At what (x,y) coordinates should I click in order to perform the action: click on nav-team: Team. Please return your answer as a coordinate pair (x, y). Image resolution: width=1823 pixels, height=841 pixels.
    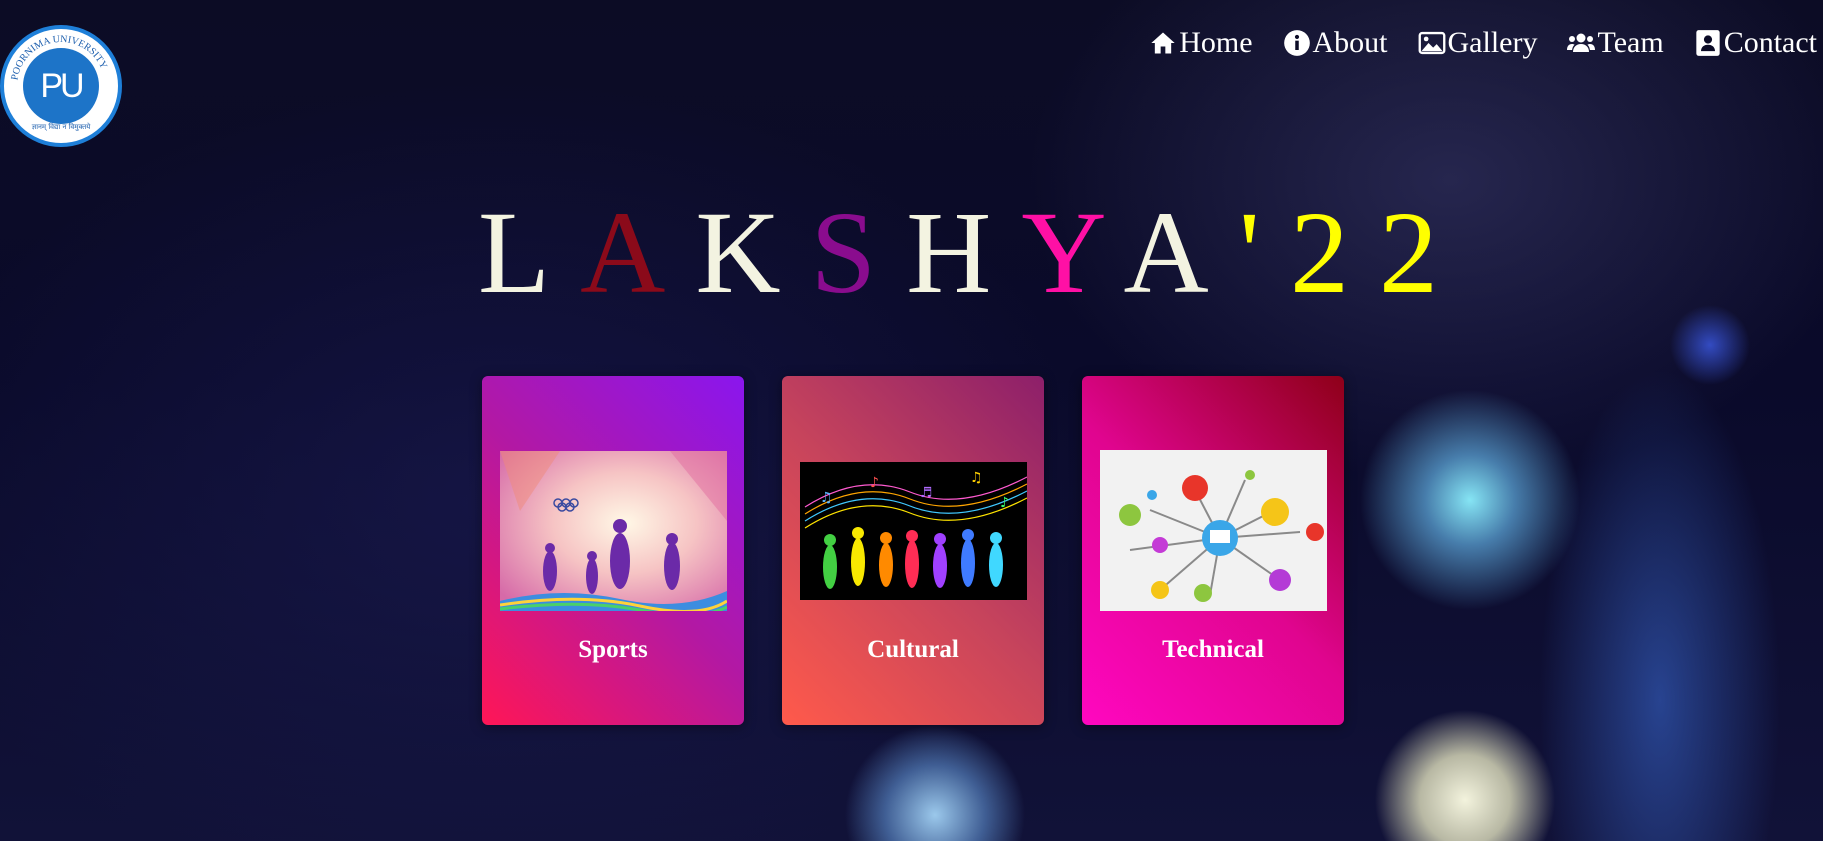
    Looking at the image, I should click on (1615, 43).